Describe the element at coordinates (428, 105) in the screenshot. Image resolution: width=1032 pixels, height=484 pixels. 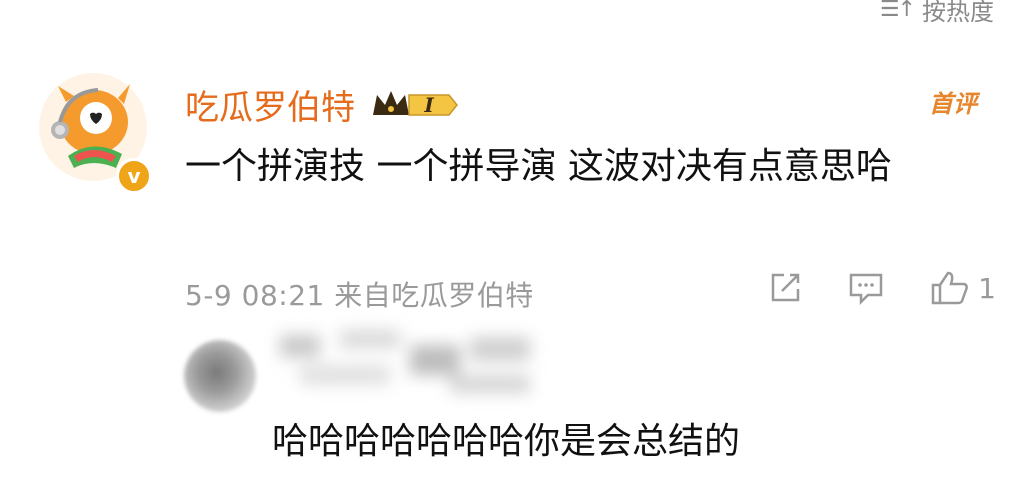
I see `vip-level: I` at that location.